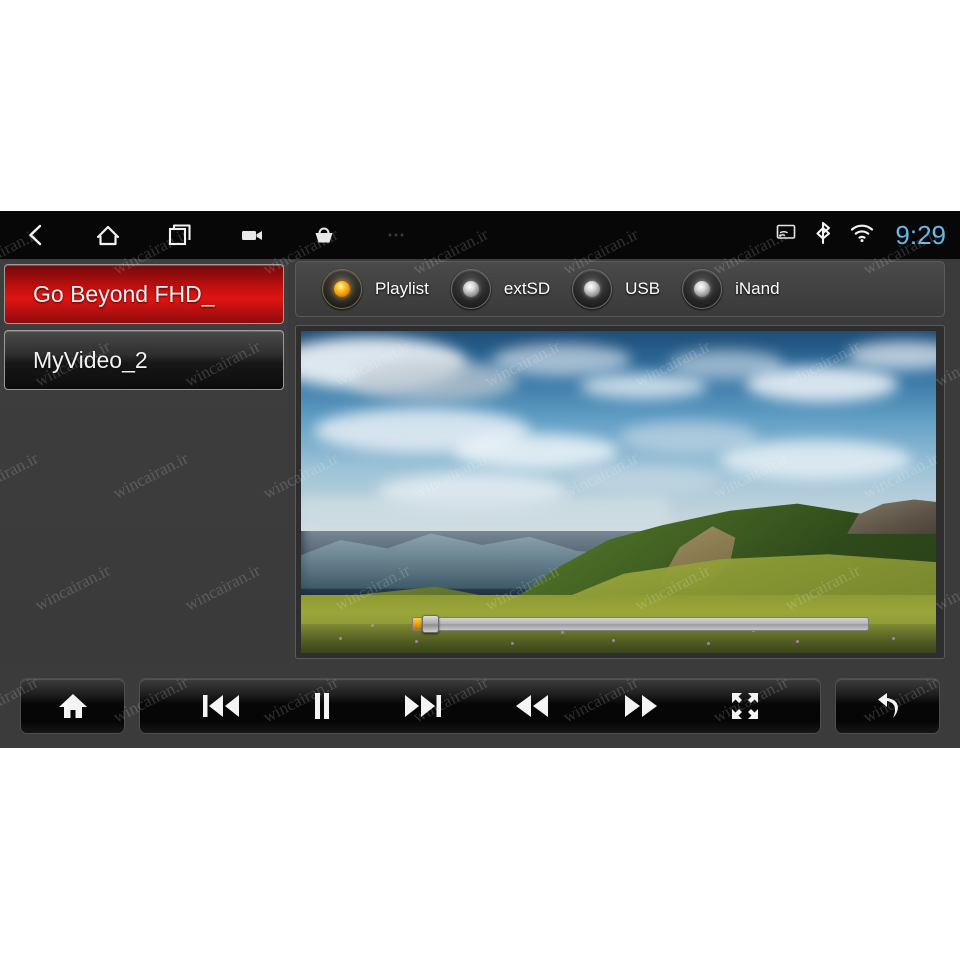  Describe the element at coordinates (431, 624) in the screenshot. I see `seek-thumb` at that location.